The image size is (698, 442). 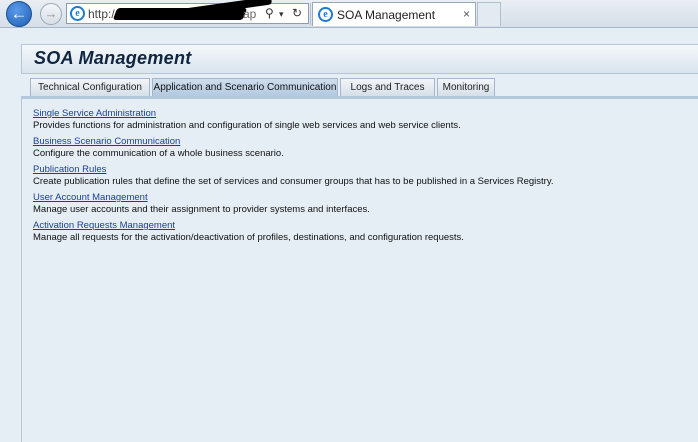 What do you see at coordinates (187, 12) in the screenshot?
I see `address-bar: e http:// ap ⚲ ▾ ↻` at bounding box center [187, 12].